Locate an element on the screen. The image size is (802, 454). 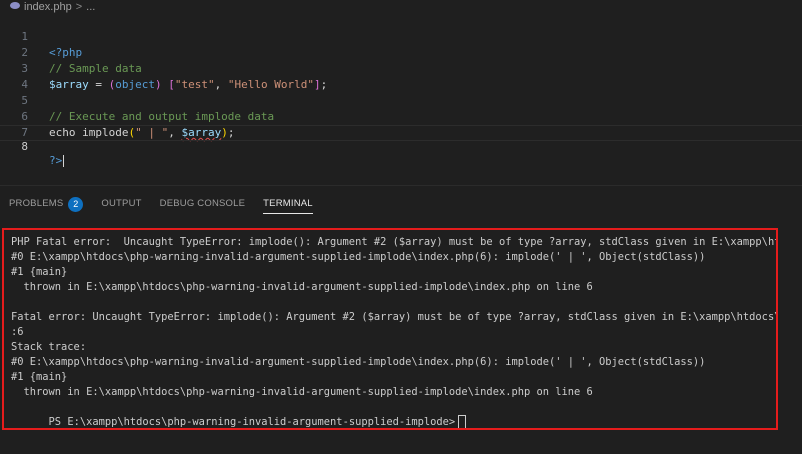
php-close-tag: ?> is located at coordinates (56, 160).